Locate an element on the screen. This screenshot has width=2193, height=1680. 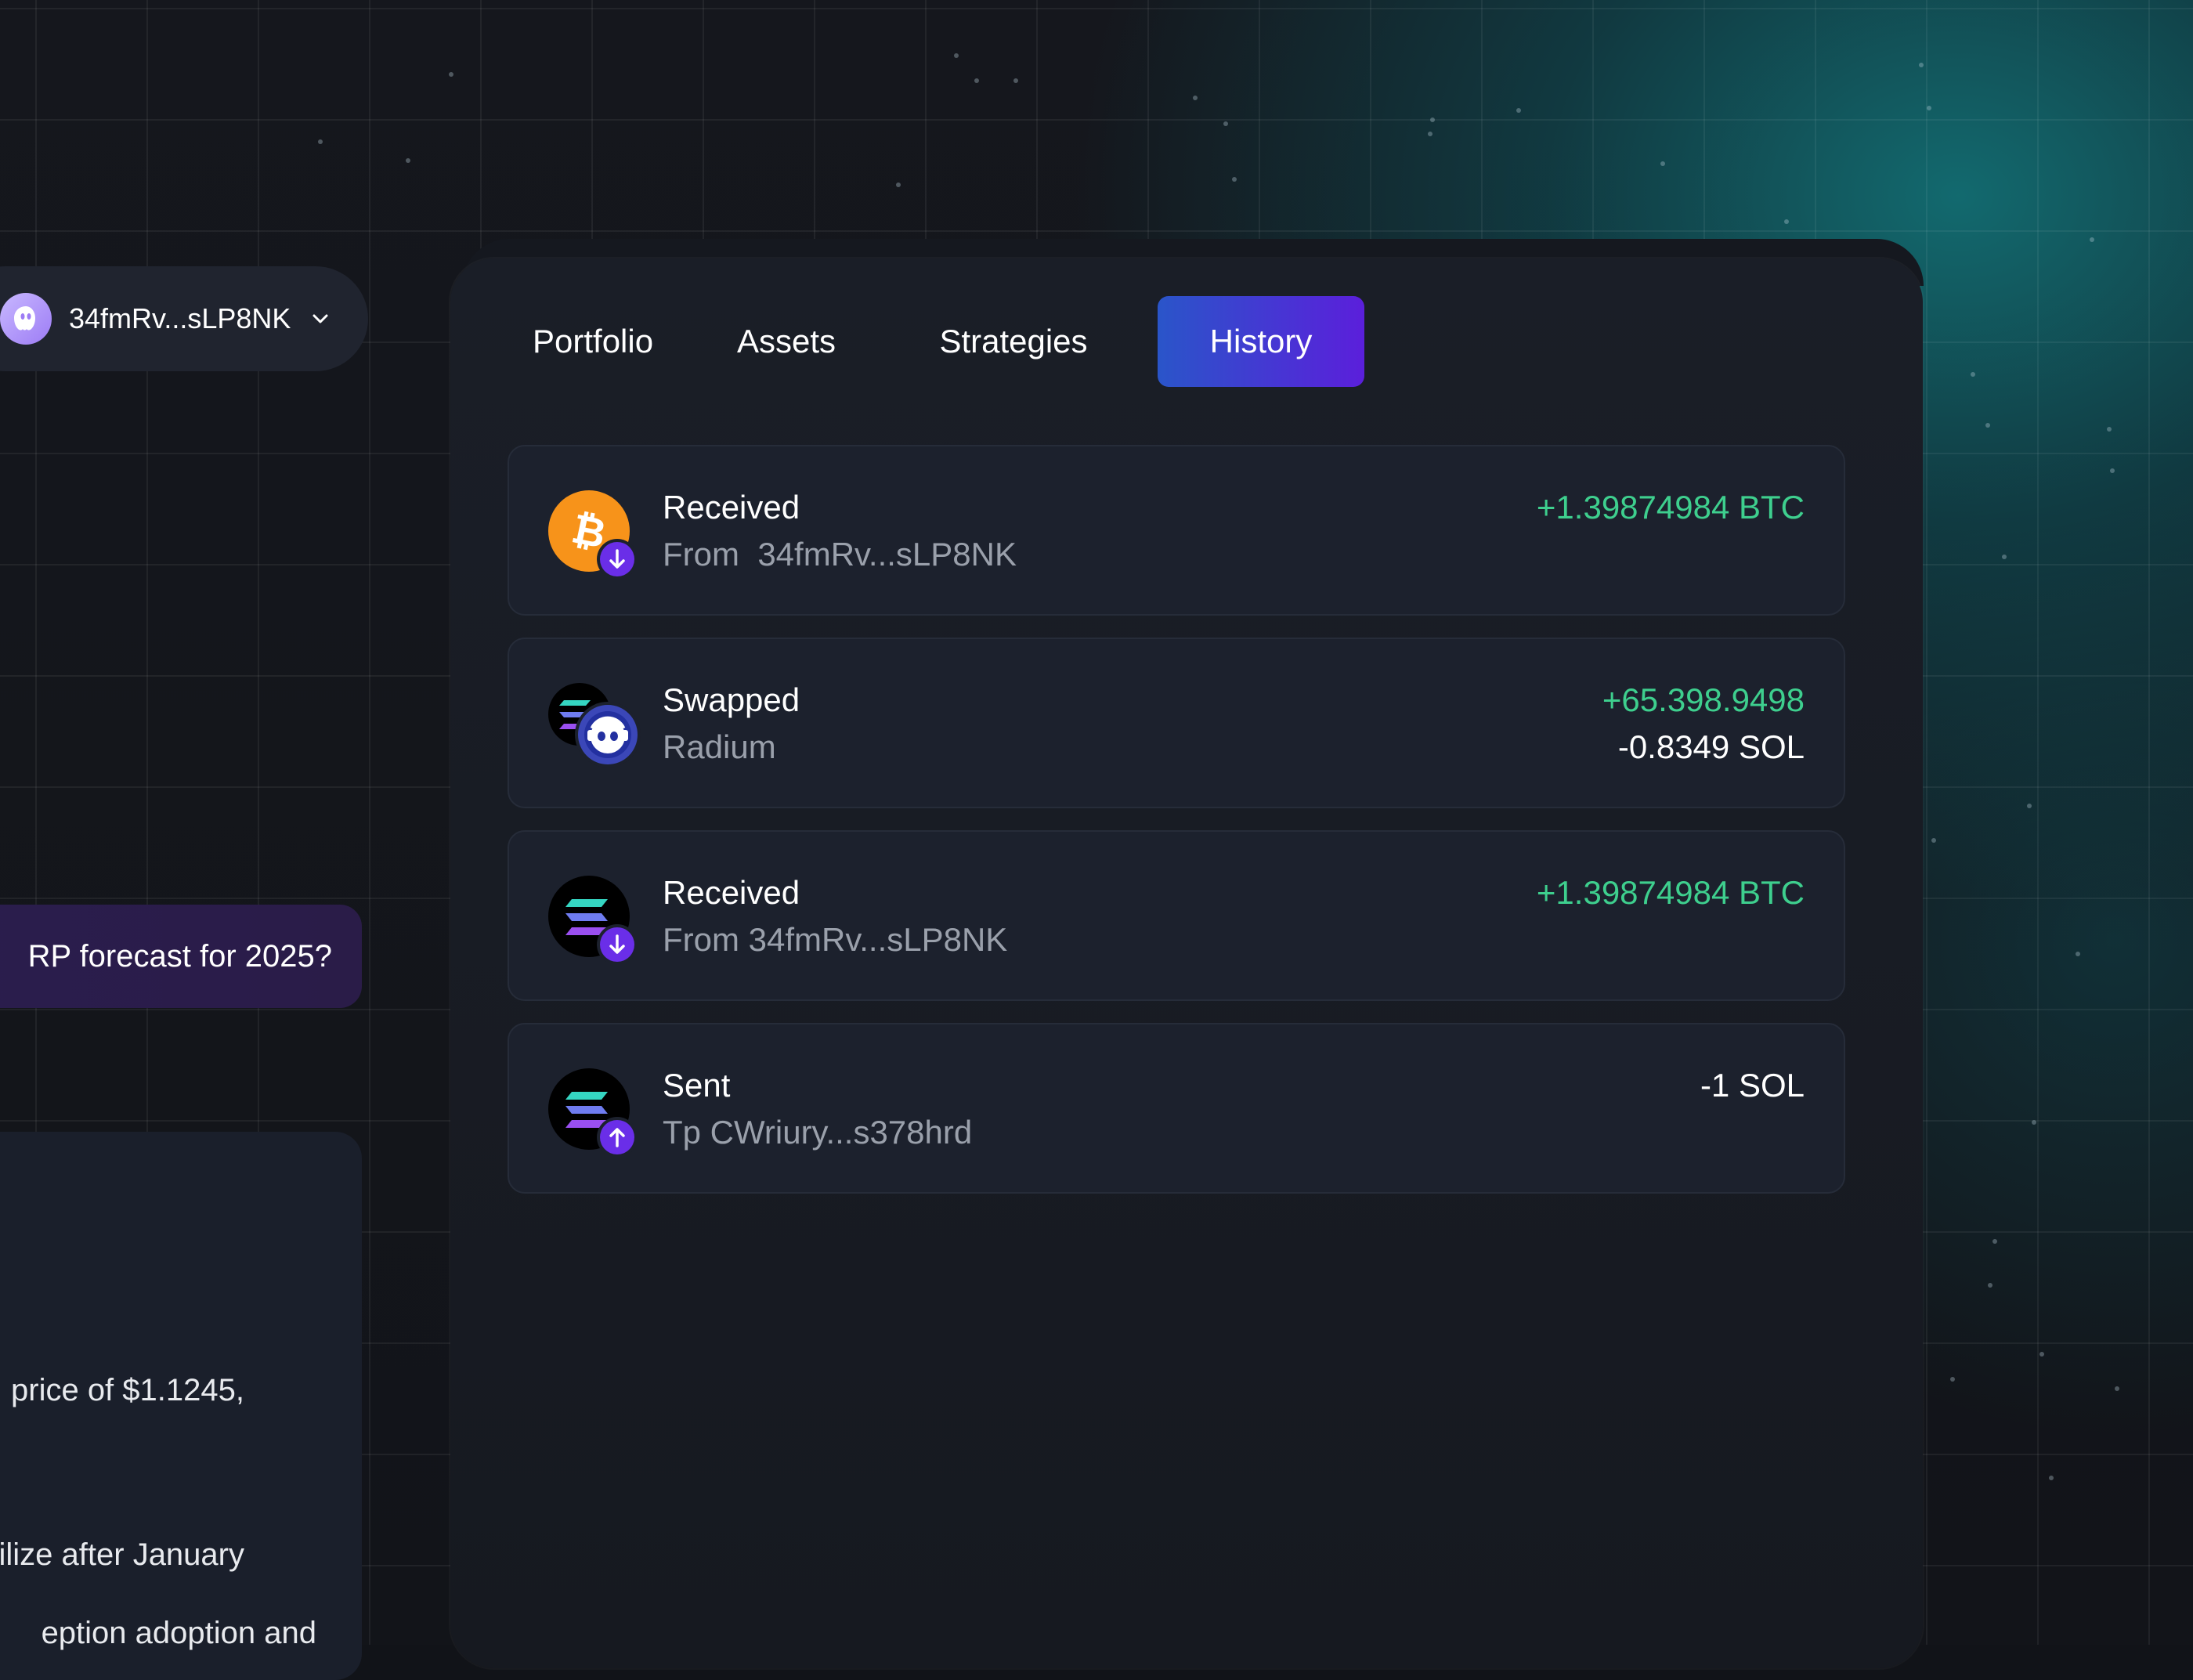
transaction-row: Swapped Radium +65.398.9498 -0.8349 SOL is located at coordinates (1176, 723).